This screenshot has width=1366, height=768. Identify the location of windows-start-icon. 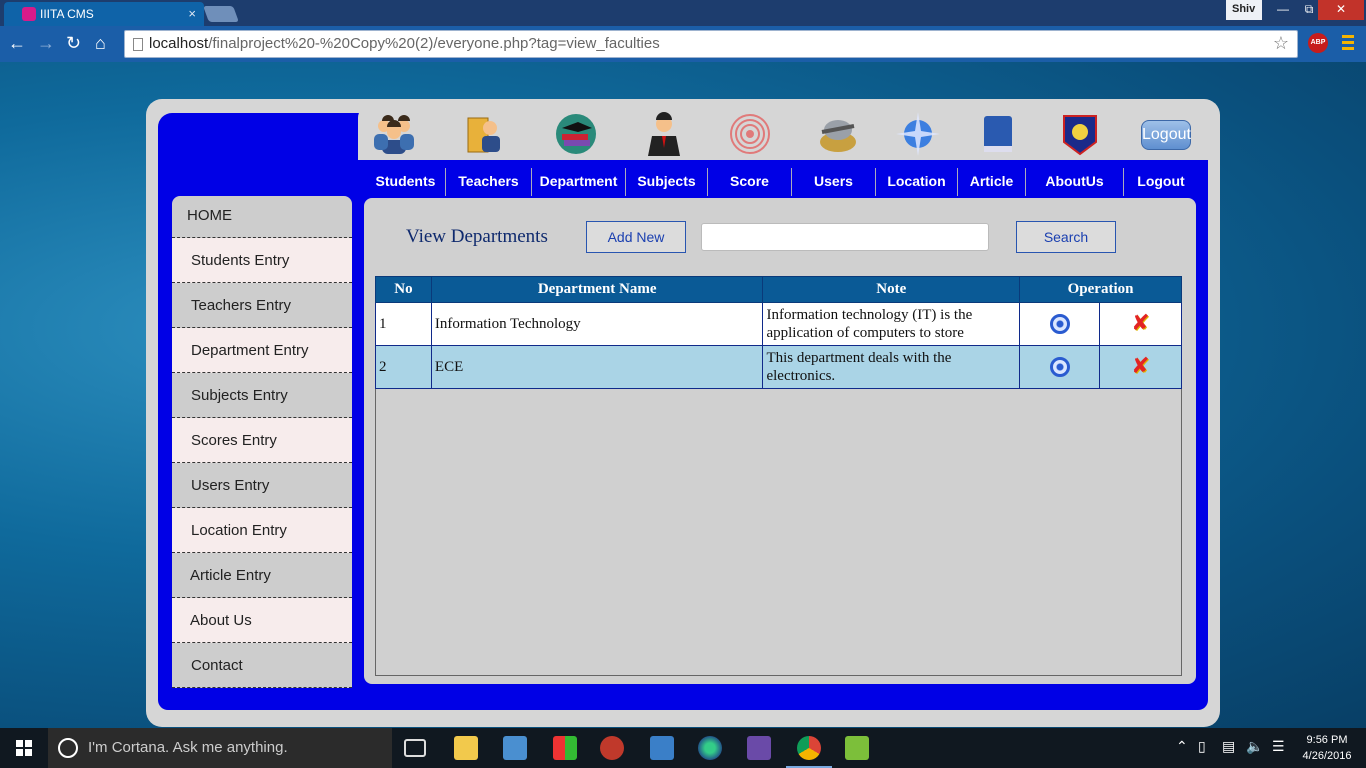
(24, 748).